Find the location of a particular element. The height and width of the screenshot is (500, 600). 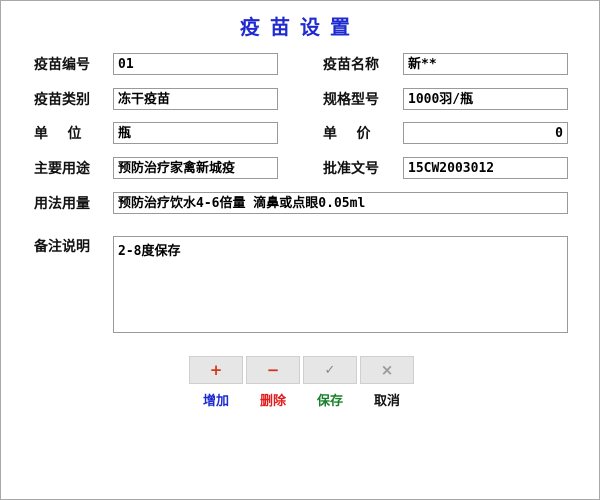

add-button: + is located at coordinates (216, 370).